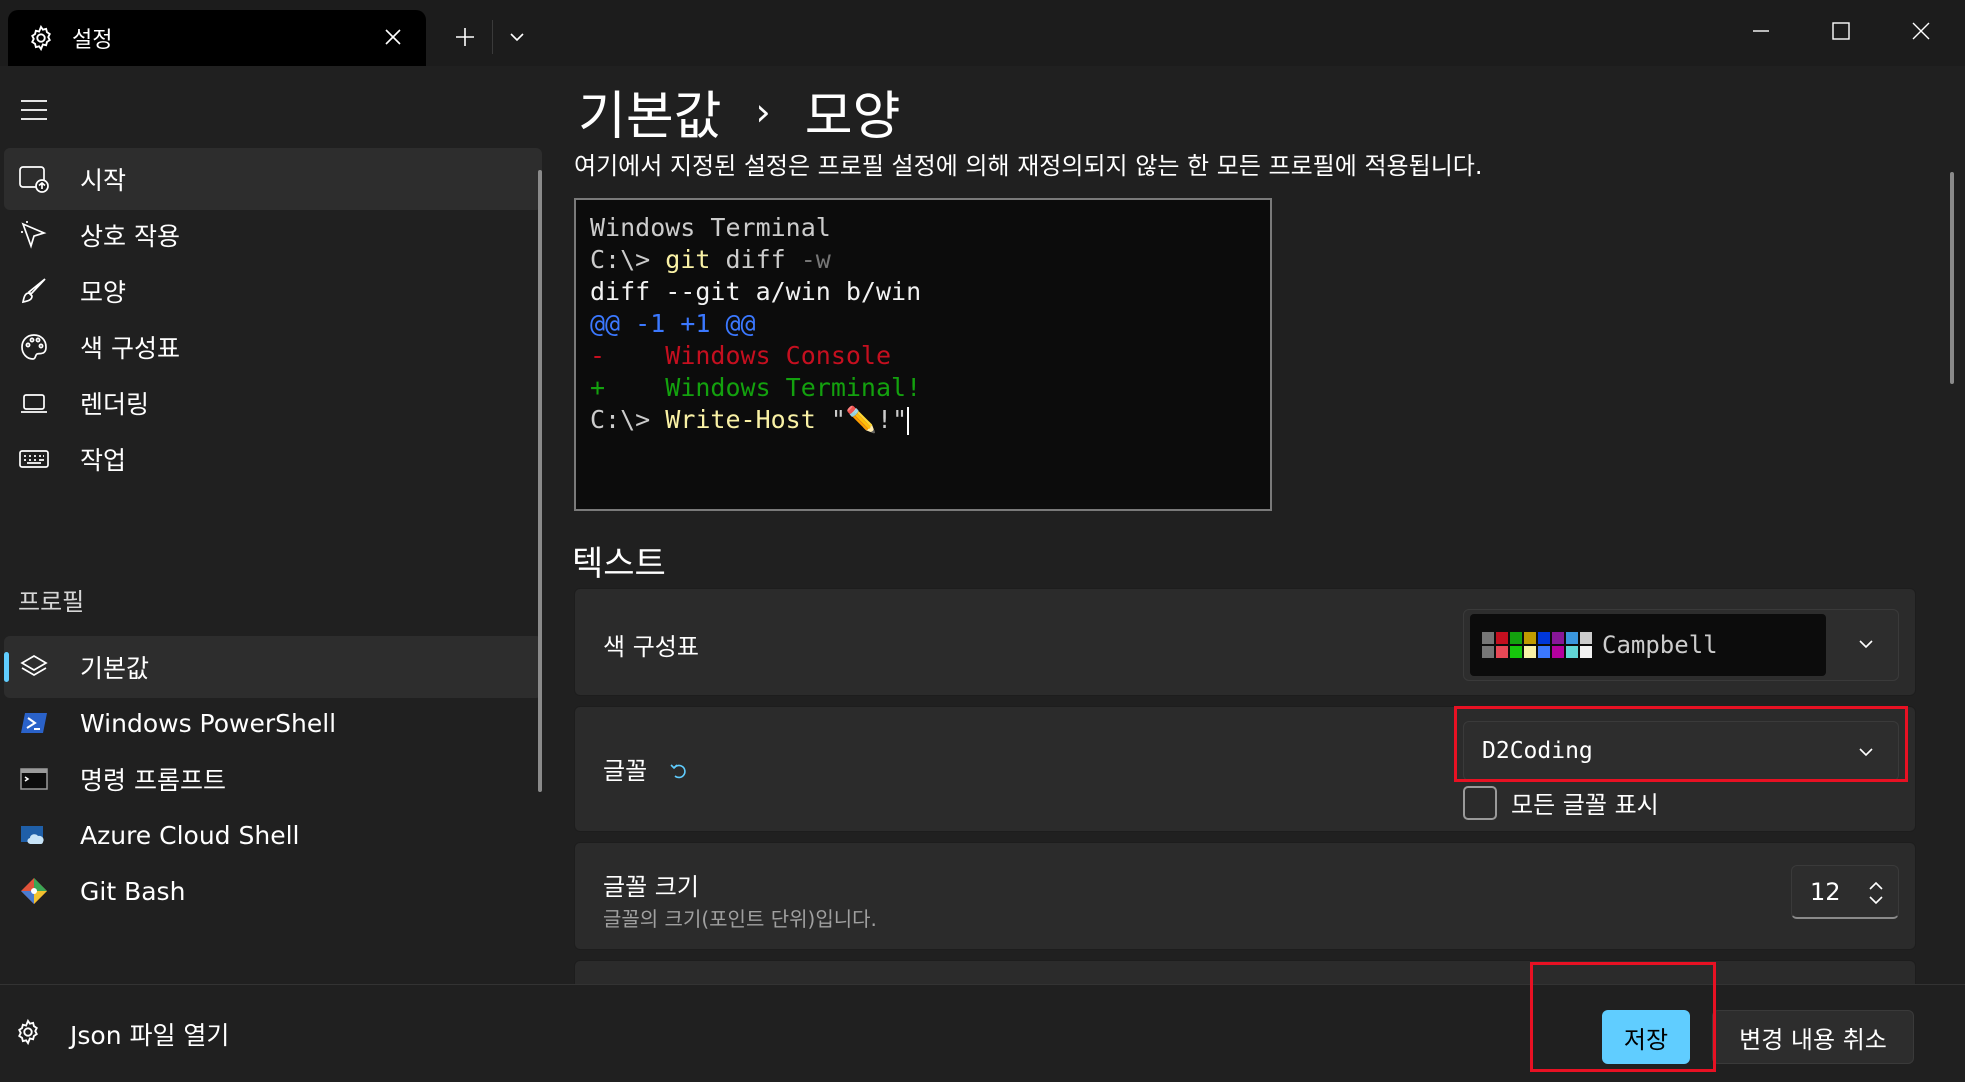  What do you see at coordinates (492, 37) in the screenshot?
I see `tab-separator` at bounding box center [492, 37].